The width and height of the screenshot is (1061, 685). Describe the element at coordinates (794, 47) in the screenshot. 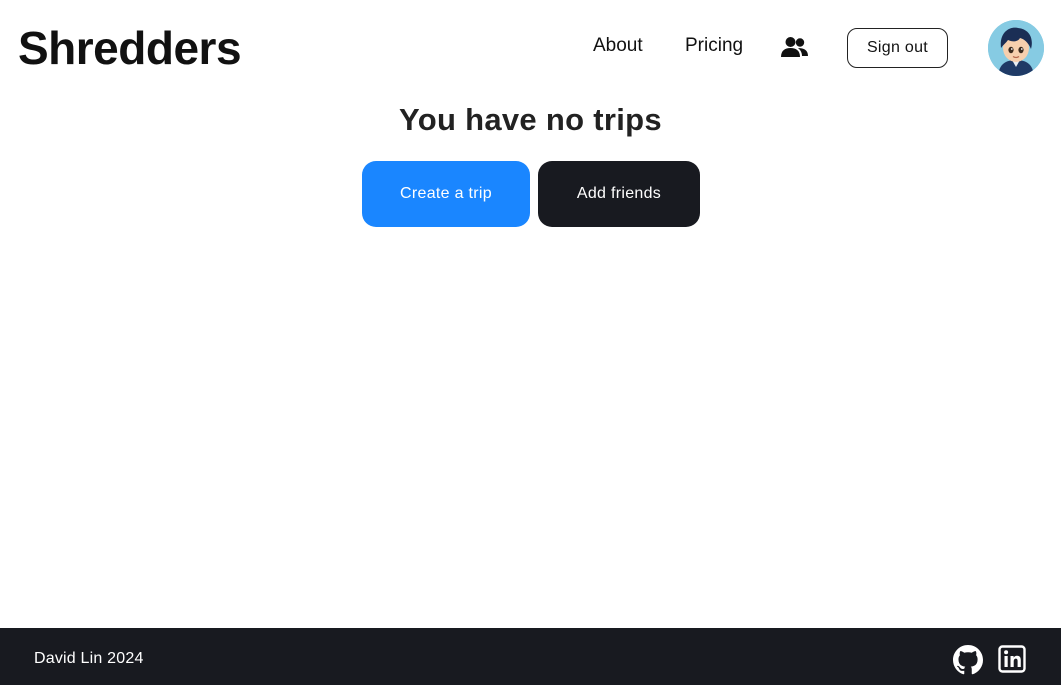

I see `users-icon` at that location.